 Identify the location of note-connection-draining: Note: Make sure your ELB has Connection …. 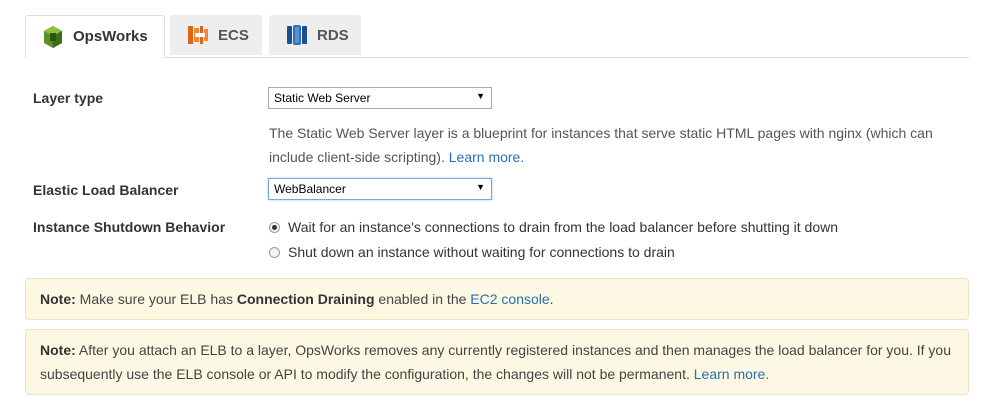
(497, 299).